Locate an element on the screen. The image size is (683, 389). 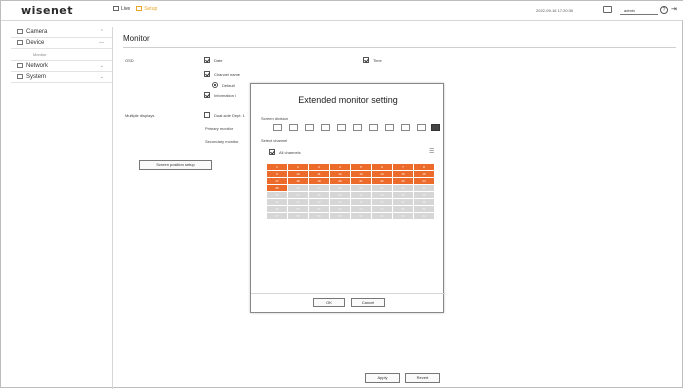
channel-cell: 7 is located at coordinates (403, 167).